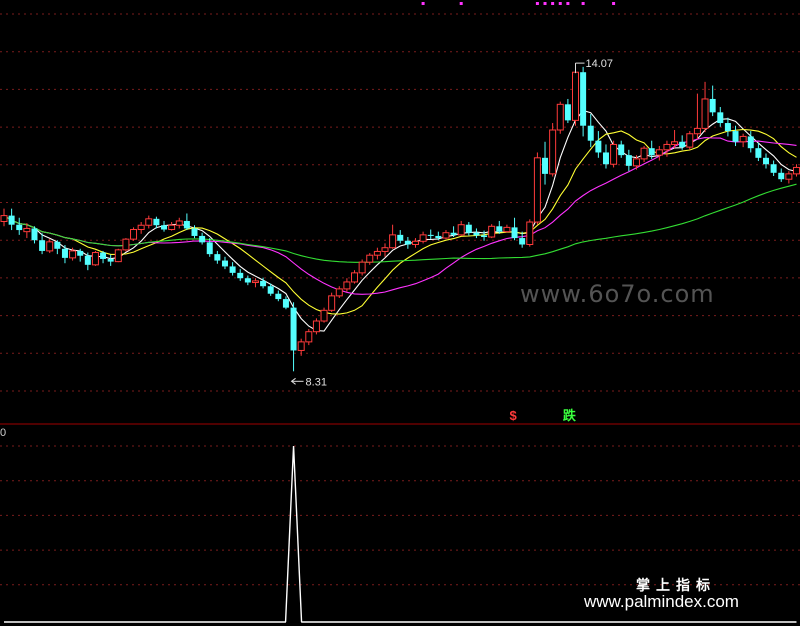 Image resolution: width=800 pixels, height=626 pixels. What do you see at coordinates (661, 601) in the screenshot?
I see `watermark-site-bottom: www.palmindex.com` at bounding box center [661, 601].